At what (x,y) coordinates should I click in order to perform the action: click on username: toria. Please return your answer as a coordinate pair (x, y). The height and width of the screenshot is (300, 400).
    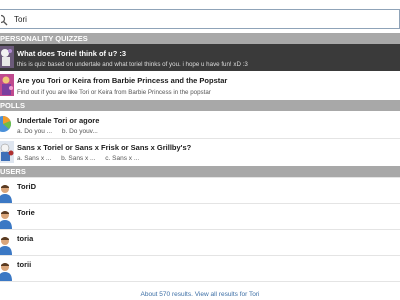
    Looking at the image, I should click on (25, 238).